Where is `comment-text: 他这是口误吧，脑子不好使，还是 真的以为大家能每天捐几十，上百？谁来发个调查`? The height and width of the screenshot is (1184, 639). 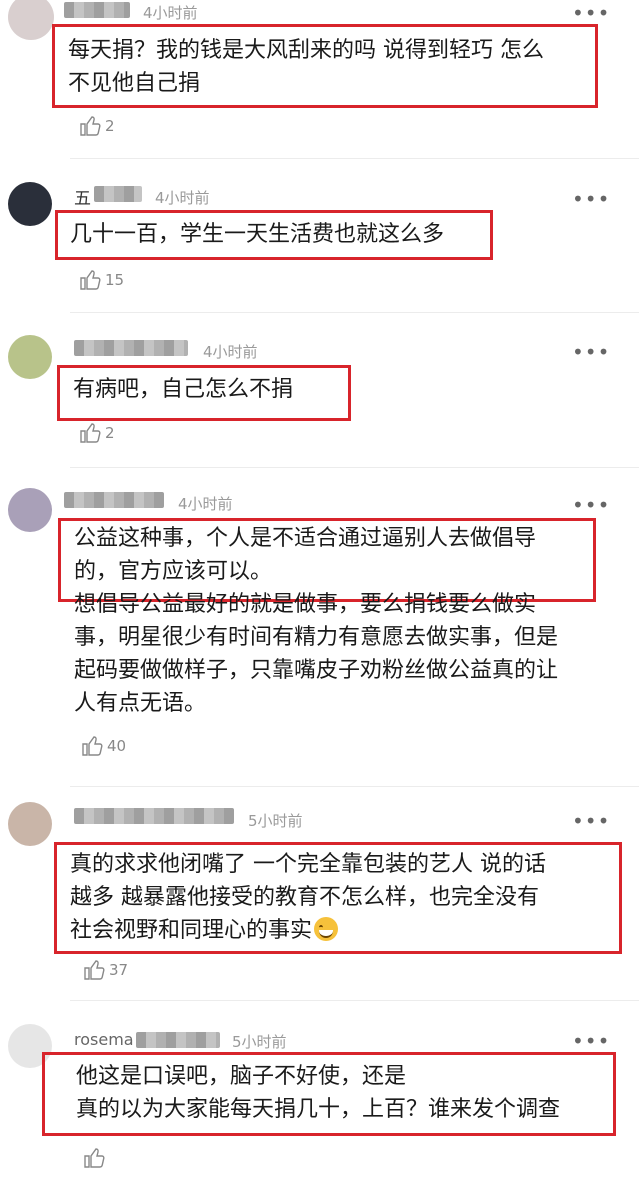
comment-text: 他这是口误吧，脑子不好使，还是 真的以为大家能每天捐几十，上百？谁来发个调查 is located at coordinates (318, 1093).